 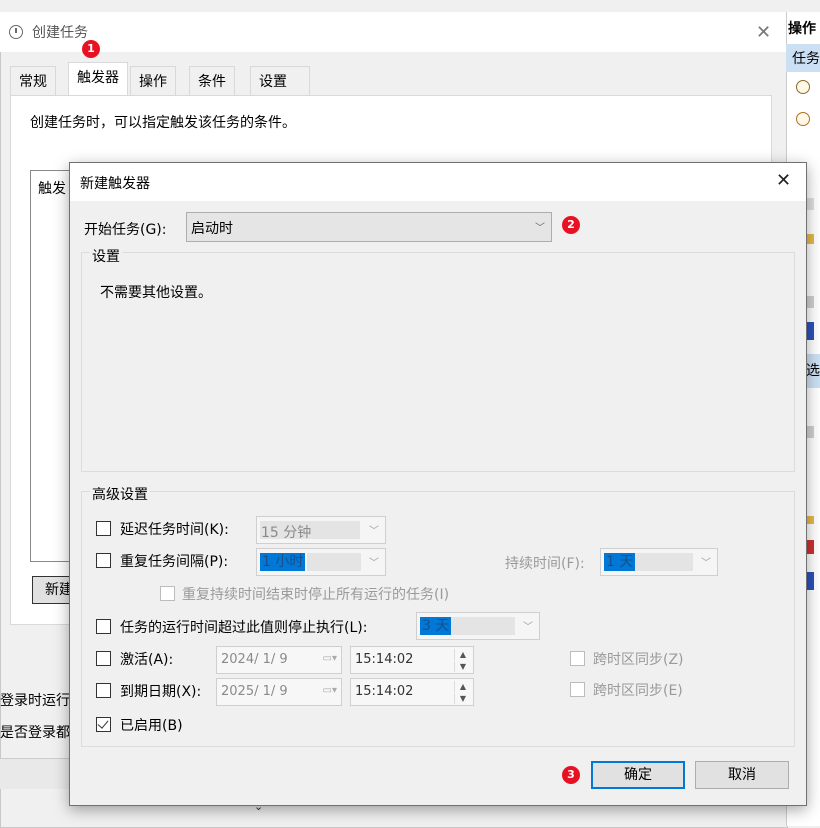 I want to click on dialog-close-icon: ✕, so click(x=783, y=180).